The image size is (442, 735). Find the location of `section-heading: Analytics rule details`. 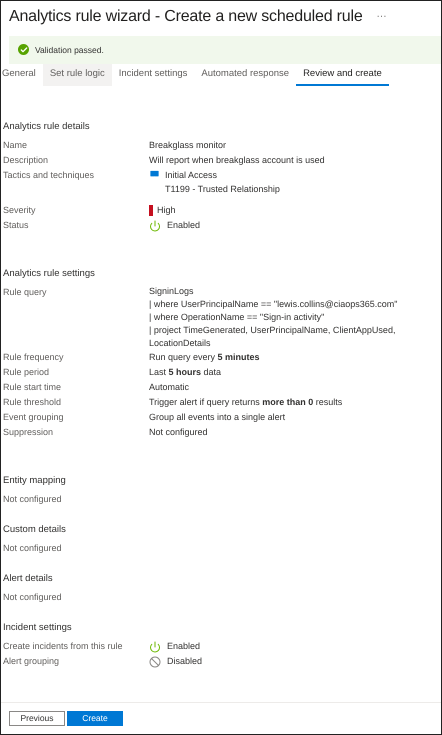

section-heading: Analytics rule details is located at coordinates (47, 127).